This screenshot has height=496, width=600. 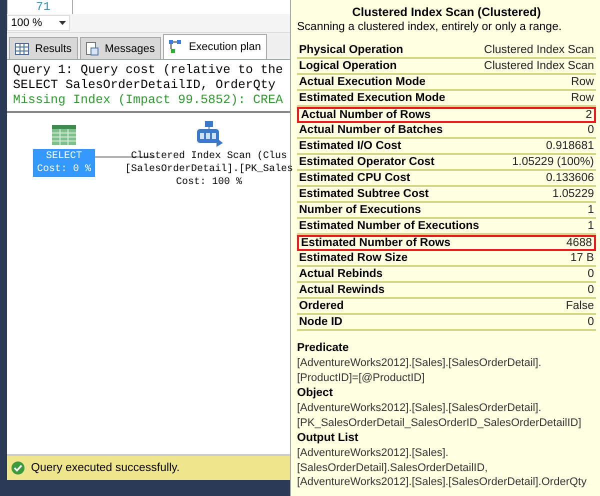 What do you see at coordinates (439, 423) in the screenshot?
I see `section-text: [PK_SalesOrderDetail_SalesOrderID_SalesOrderDetailID]` at bounding box center [439, 423].